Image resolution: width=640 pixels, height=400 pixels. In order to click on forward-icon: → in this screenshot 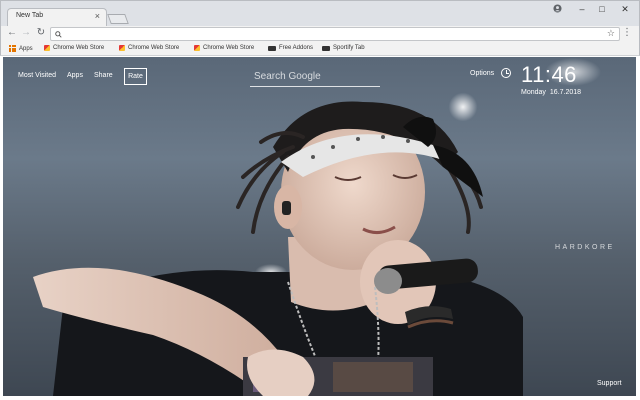, I will do `click(26, 32)`.